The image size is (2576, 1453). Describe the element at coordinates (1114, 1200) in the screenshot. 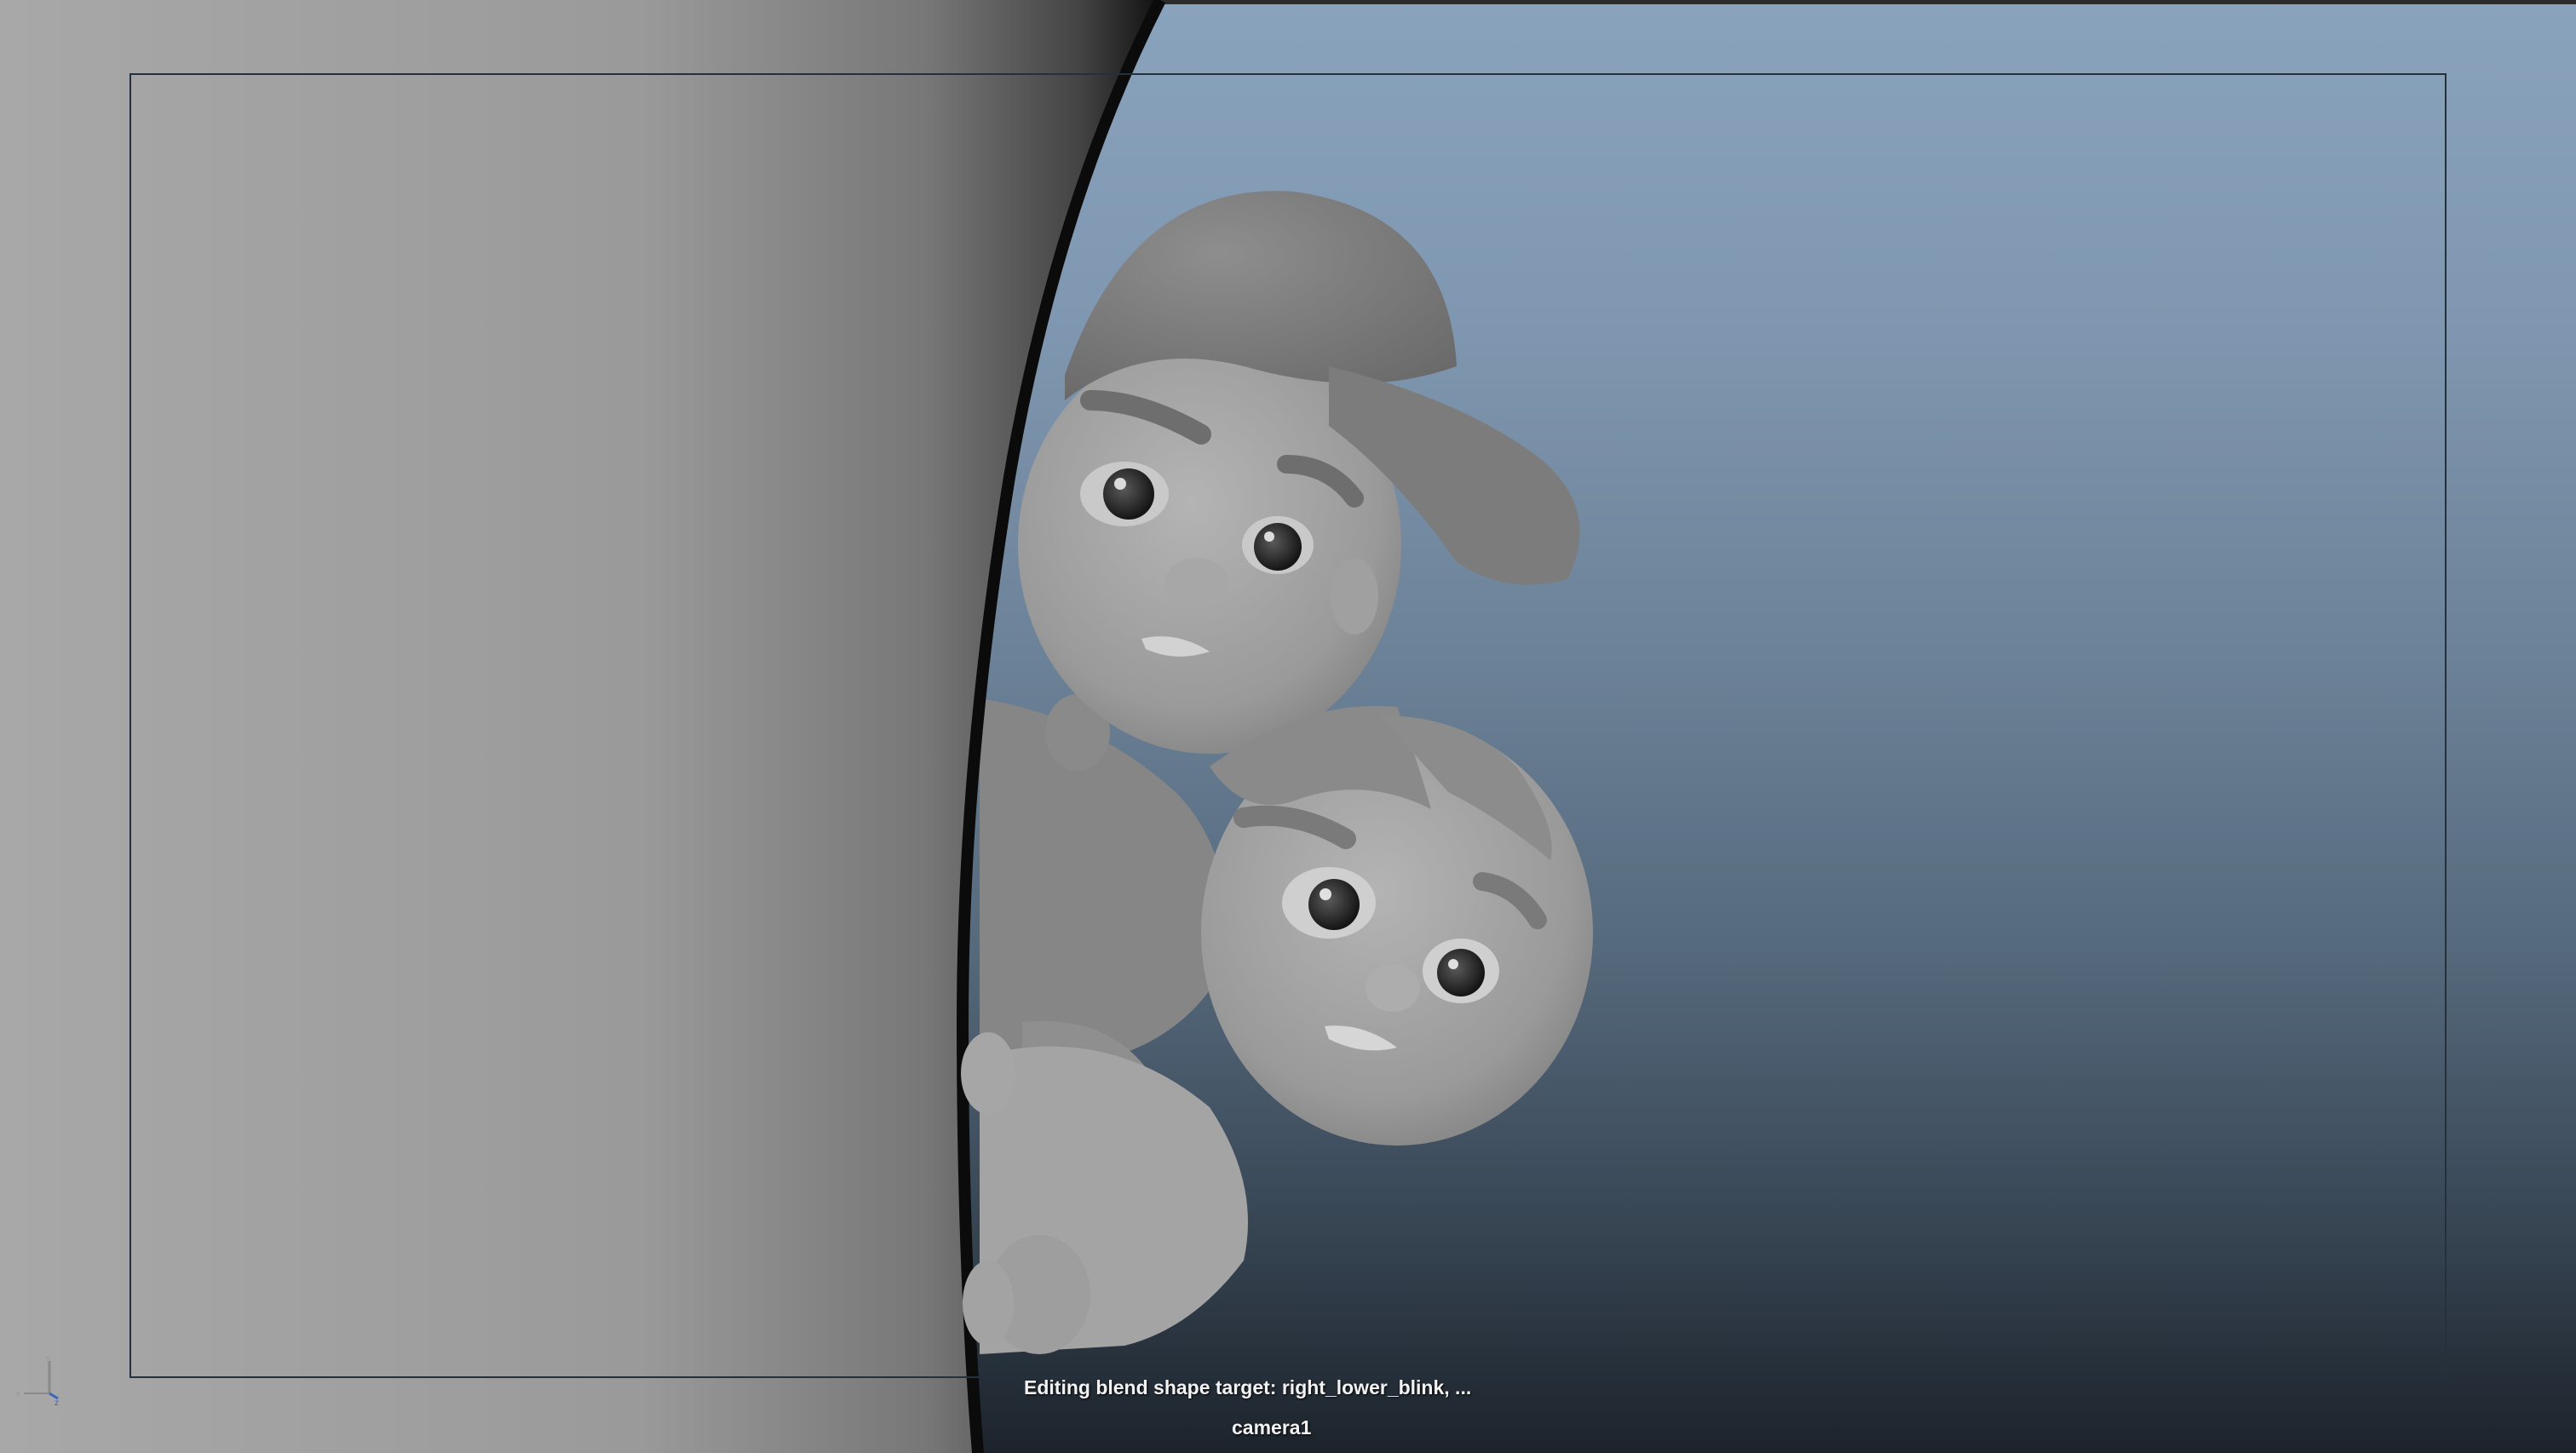

I see `baby-body` at that location.